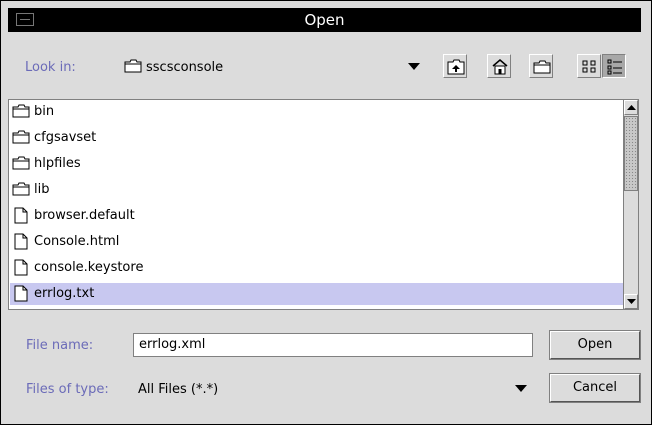 This screenshot has height=425, width=652. Describe the element at coordinates (316, 294) in the screenshot. I see `file-list-item: errlog.txt` at that location.